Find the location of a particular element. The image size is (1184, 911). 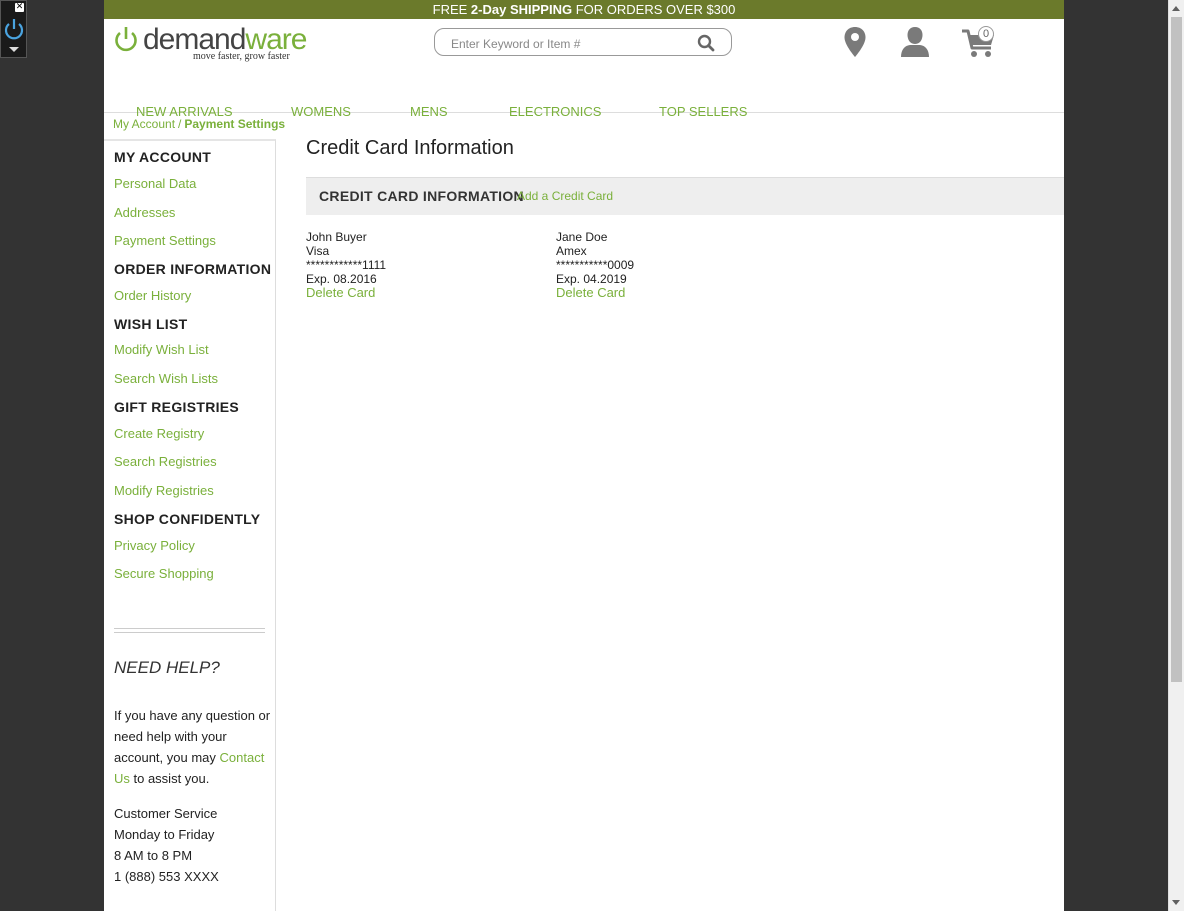

sidebar-item-secure-shopping: Secure Shopping is located at coordinates (164, 573).